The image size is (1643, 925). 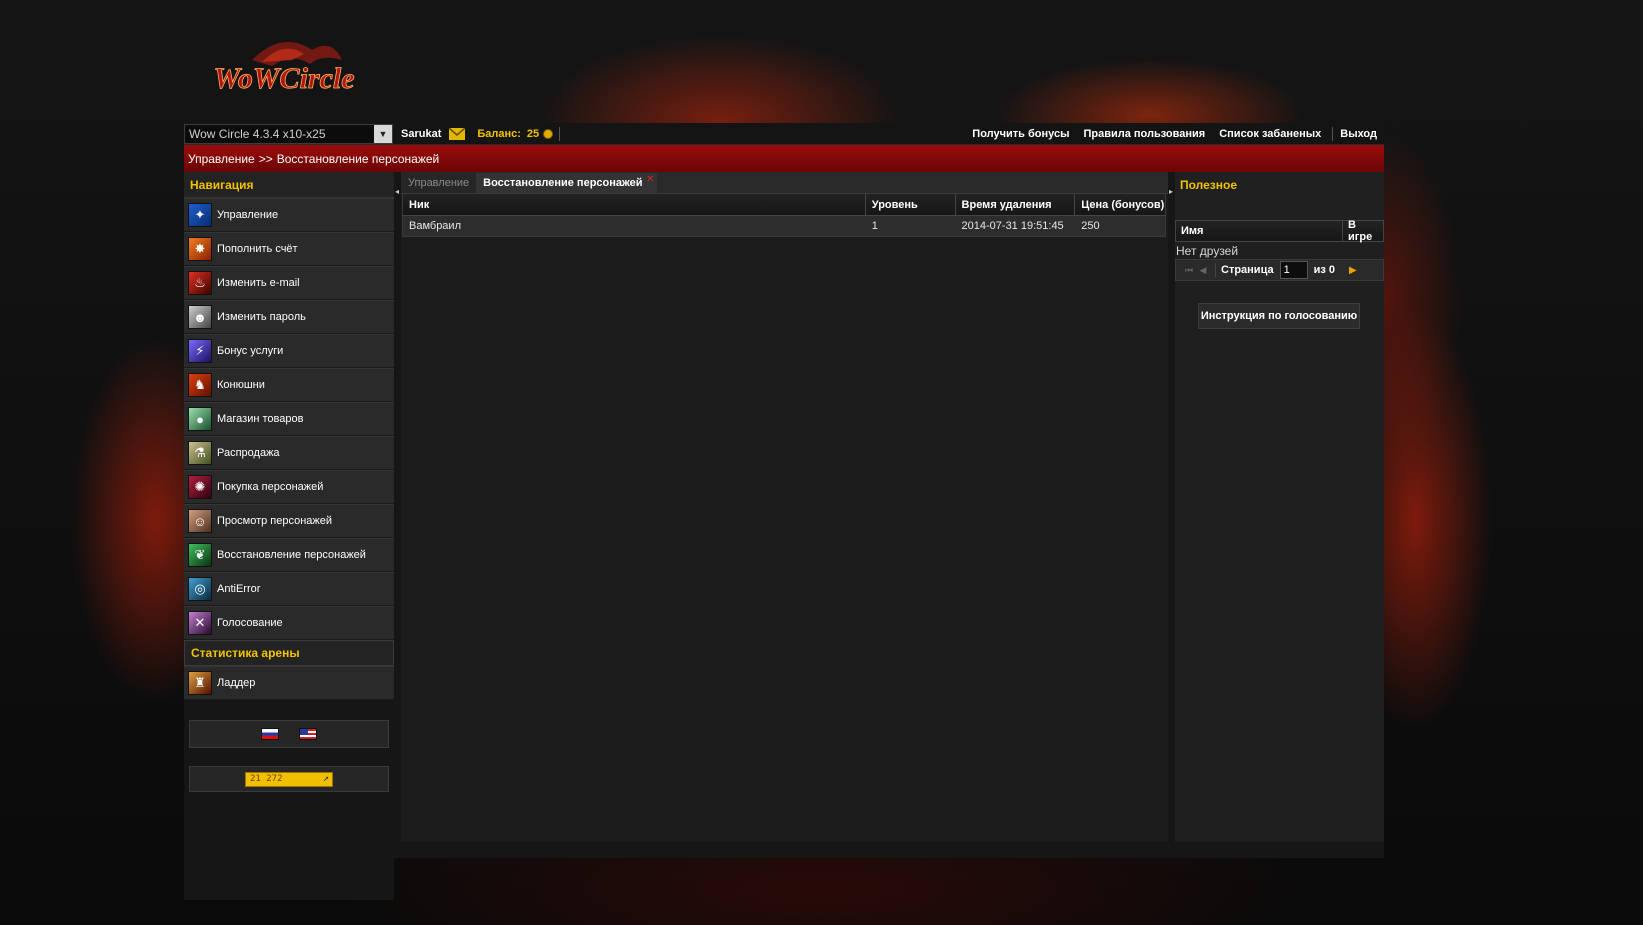 I want to click on sidebar-item-label: Бонус услуги, so click(x=250, y=351).